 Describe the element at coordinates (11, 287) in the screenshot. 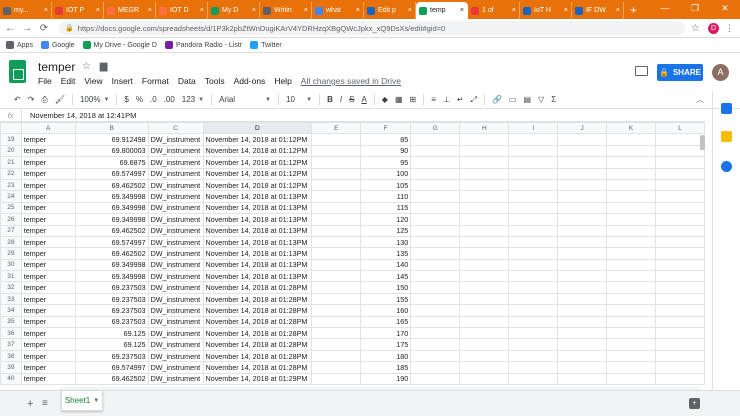

I see `row-header: 32` at that location.